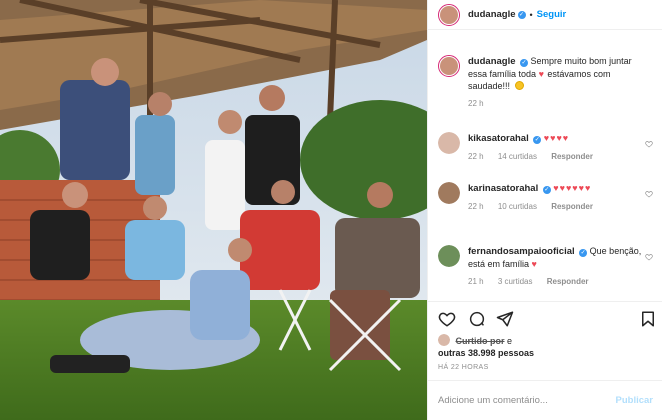  What do you see at coordinates (505, 319) in the screenshot?
I see `share-icon` at bounding box center [505, 319].